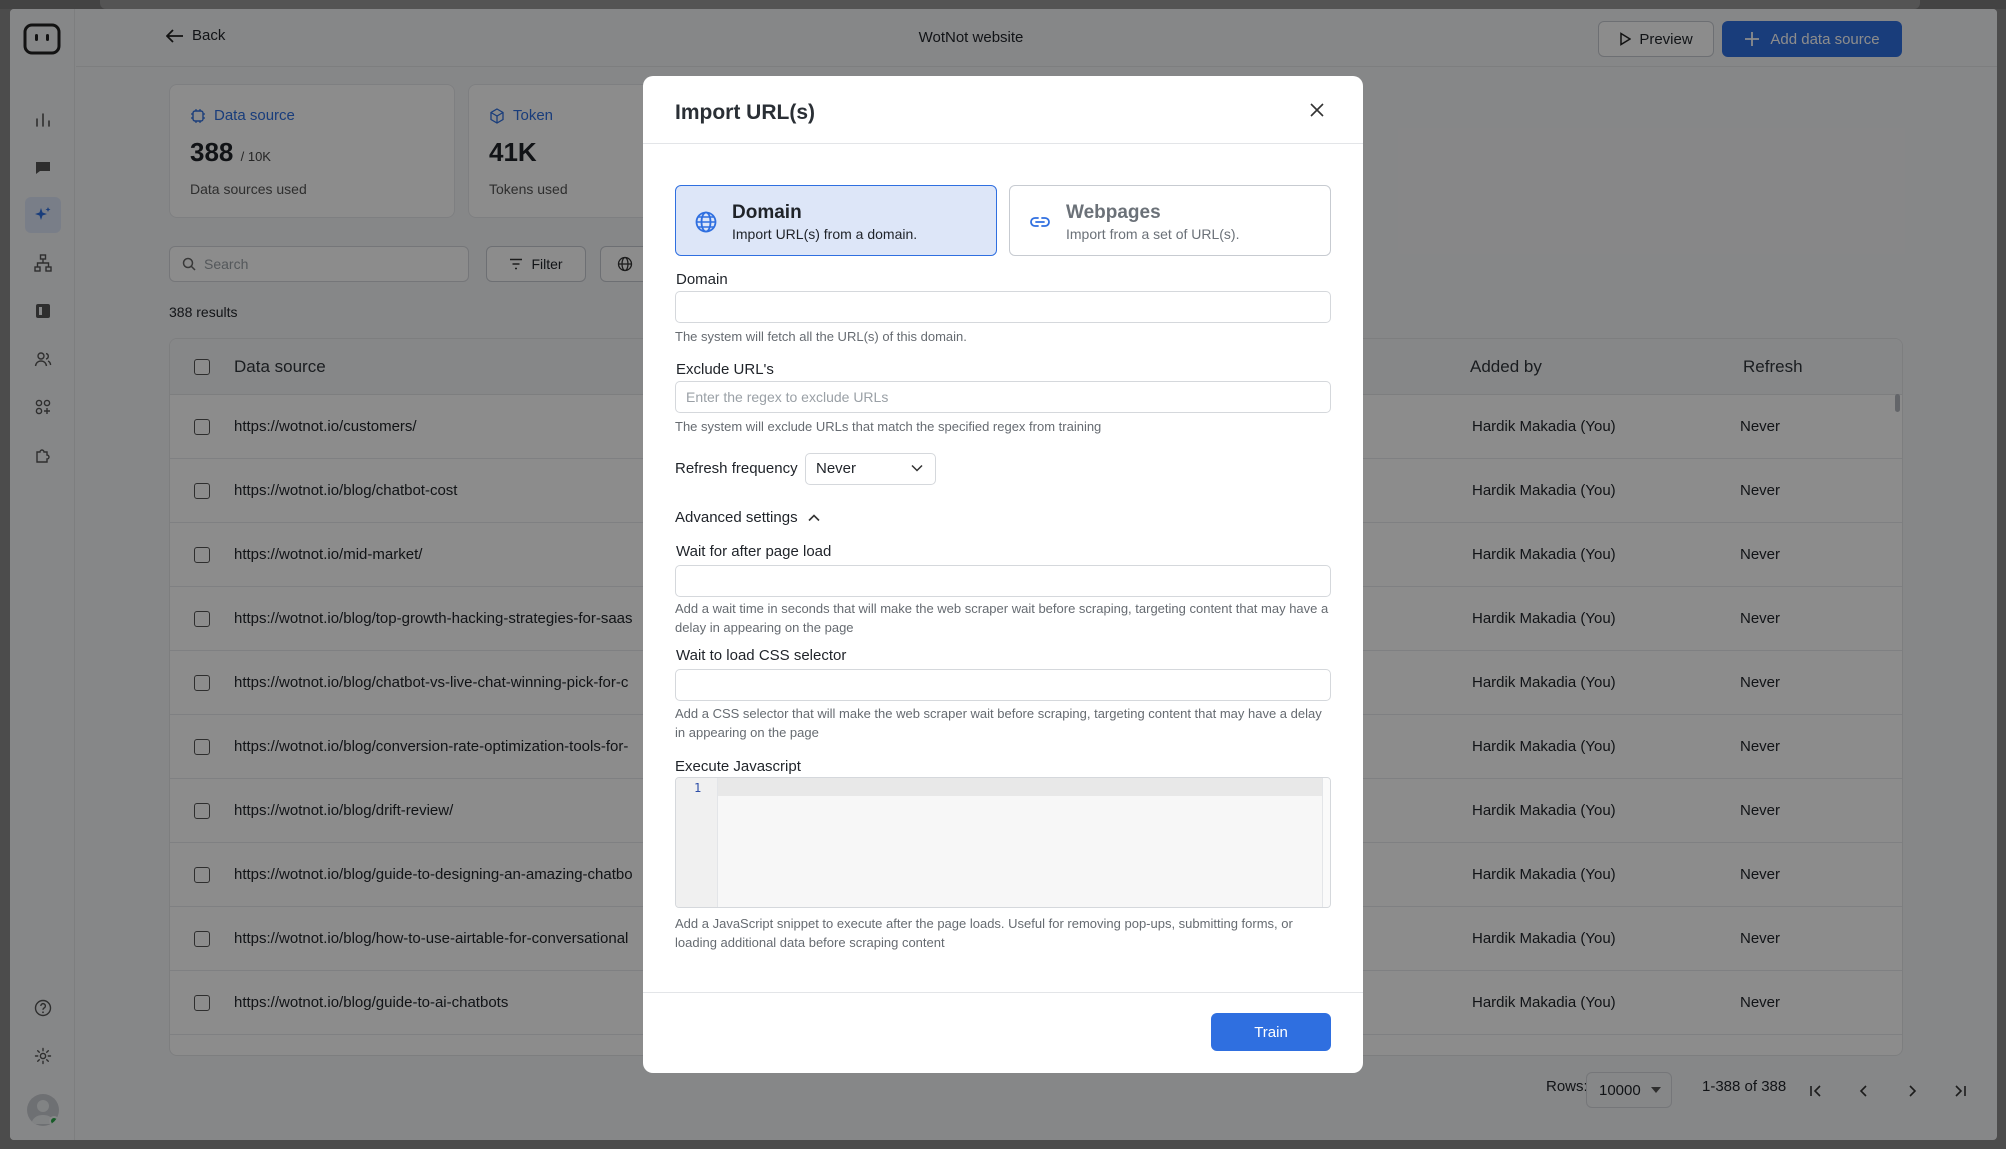 The width and height of the screenshot is (2006, 1149). Describe the element at coordinates (836, 468) in the screenshot. I see `refresh-frequency-value: Never` at that location.